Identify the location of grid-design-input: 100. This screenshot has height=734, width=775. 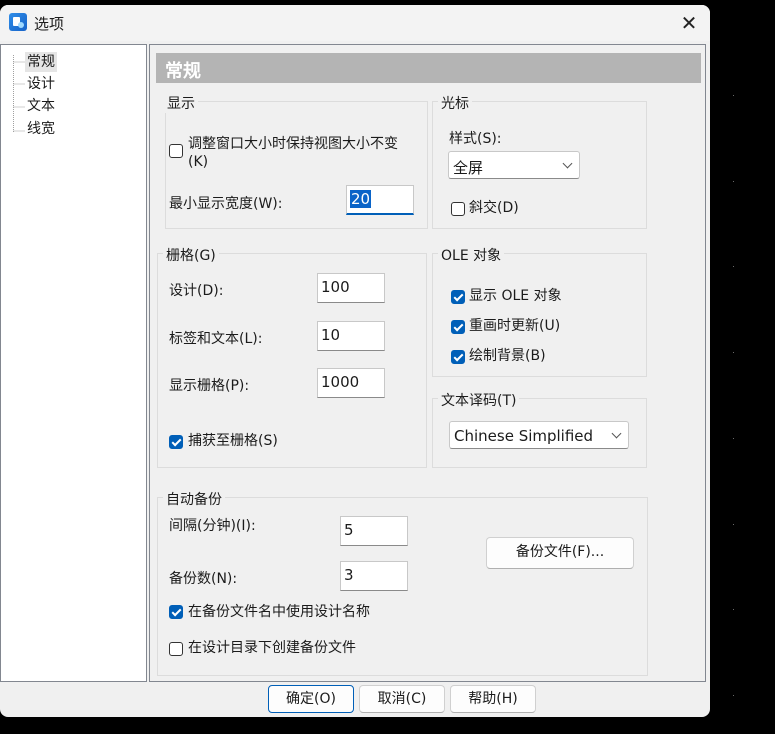
(351, 288).